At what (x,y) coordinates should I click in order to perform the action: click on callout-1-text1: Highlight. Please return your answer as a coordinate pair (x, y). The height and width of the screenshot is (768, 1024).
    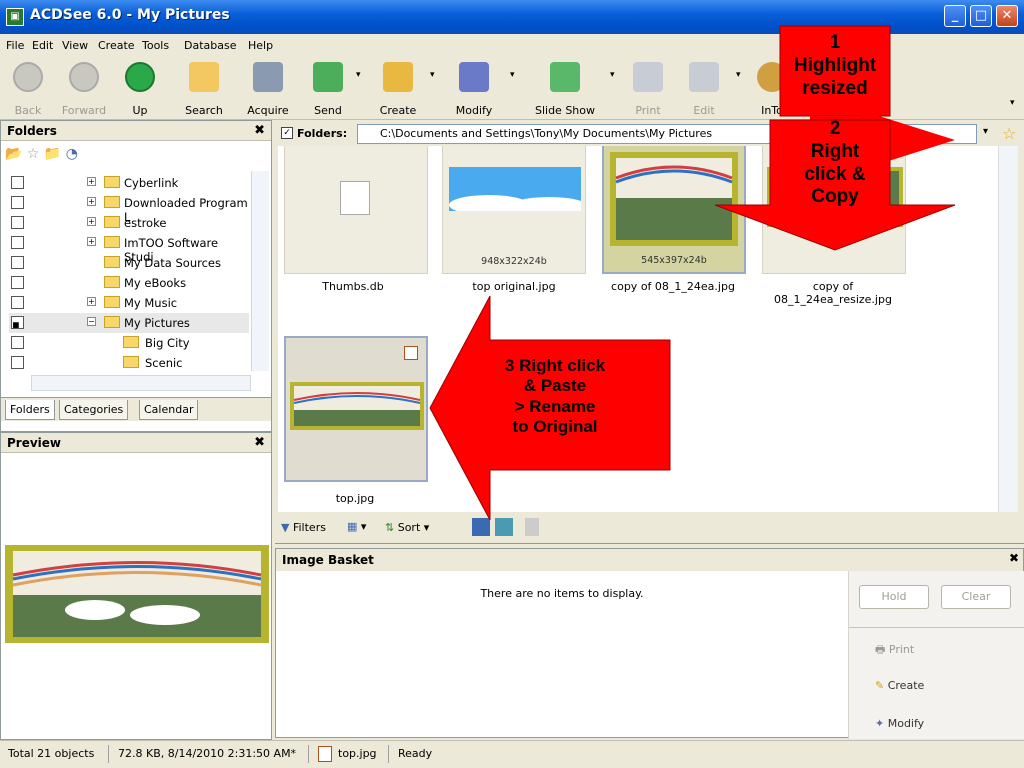
    Looking at the image, I should click on (835, 65).